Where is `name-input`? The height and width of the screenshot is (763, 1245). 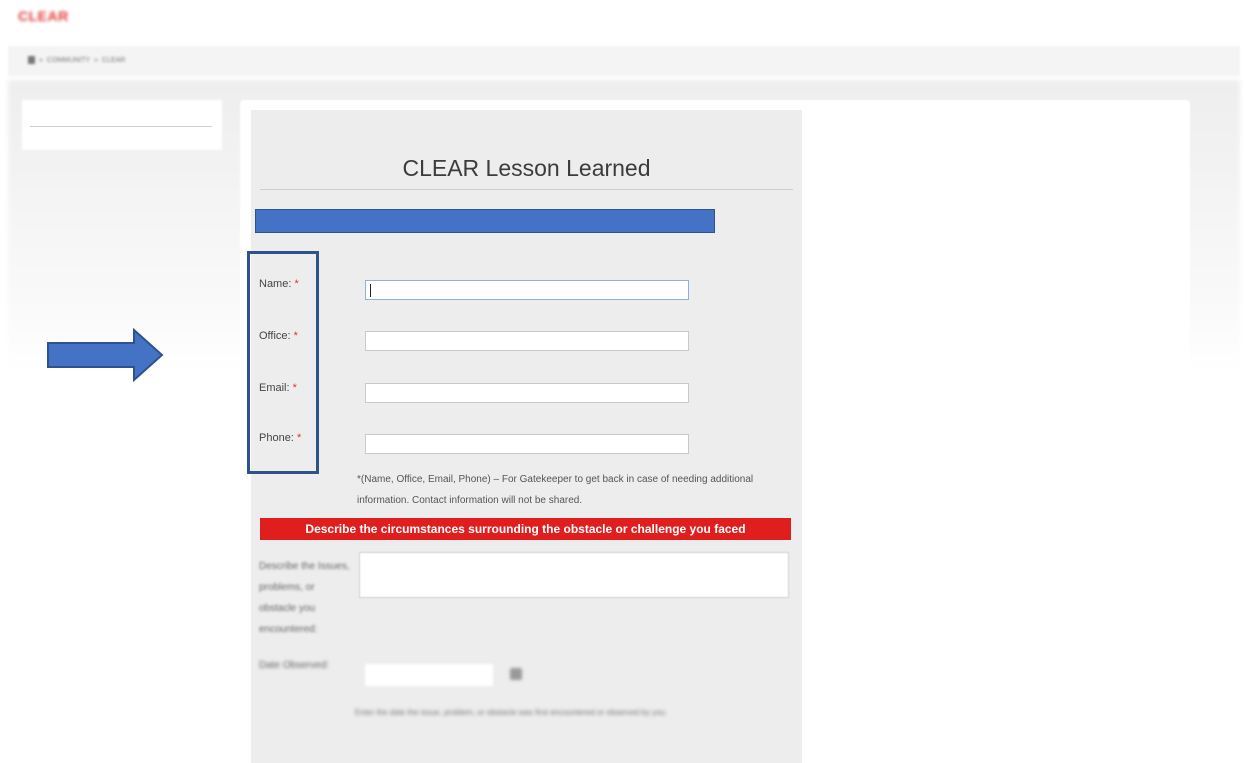 name-input is located at coordinates (527, 290).